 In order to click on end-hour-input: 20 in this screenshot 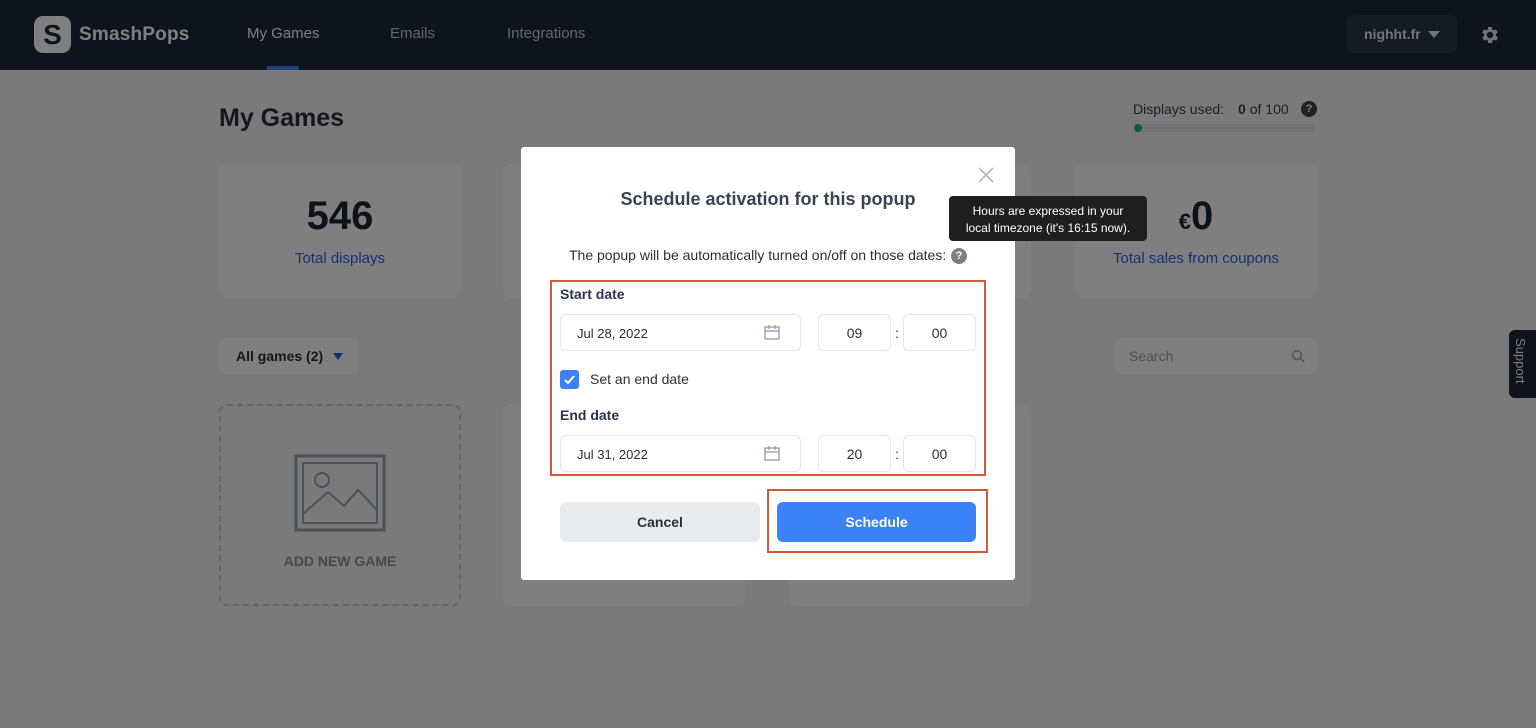, I will do `click(854, 453)`.